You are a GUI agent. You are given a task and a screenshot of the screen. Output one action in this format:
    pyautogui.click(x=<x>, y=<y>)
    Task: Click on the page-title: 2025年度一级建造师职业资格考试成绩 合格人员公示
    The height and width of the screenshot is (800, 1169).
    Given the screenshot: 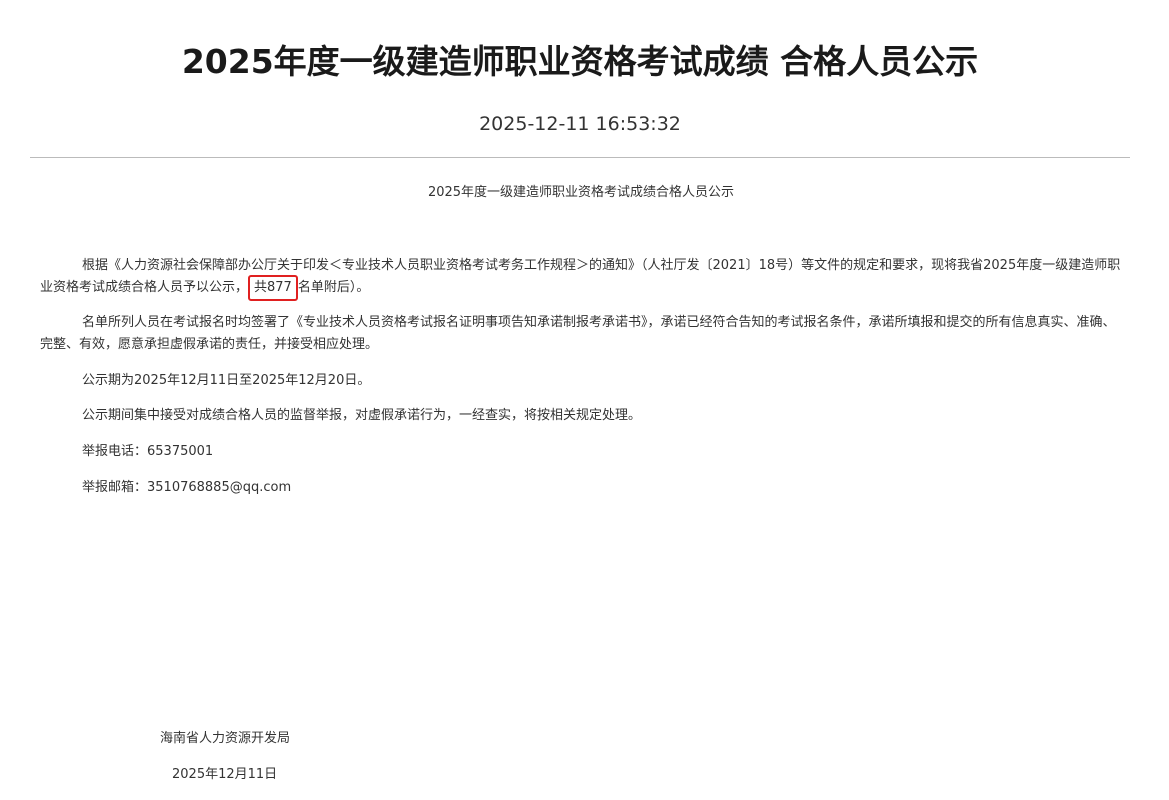 What is the action you would take?
    pyautogui.click(x=580, y=61)
    